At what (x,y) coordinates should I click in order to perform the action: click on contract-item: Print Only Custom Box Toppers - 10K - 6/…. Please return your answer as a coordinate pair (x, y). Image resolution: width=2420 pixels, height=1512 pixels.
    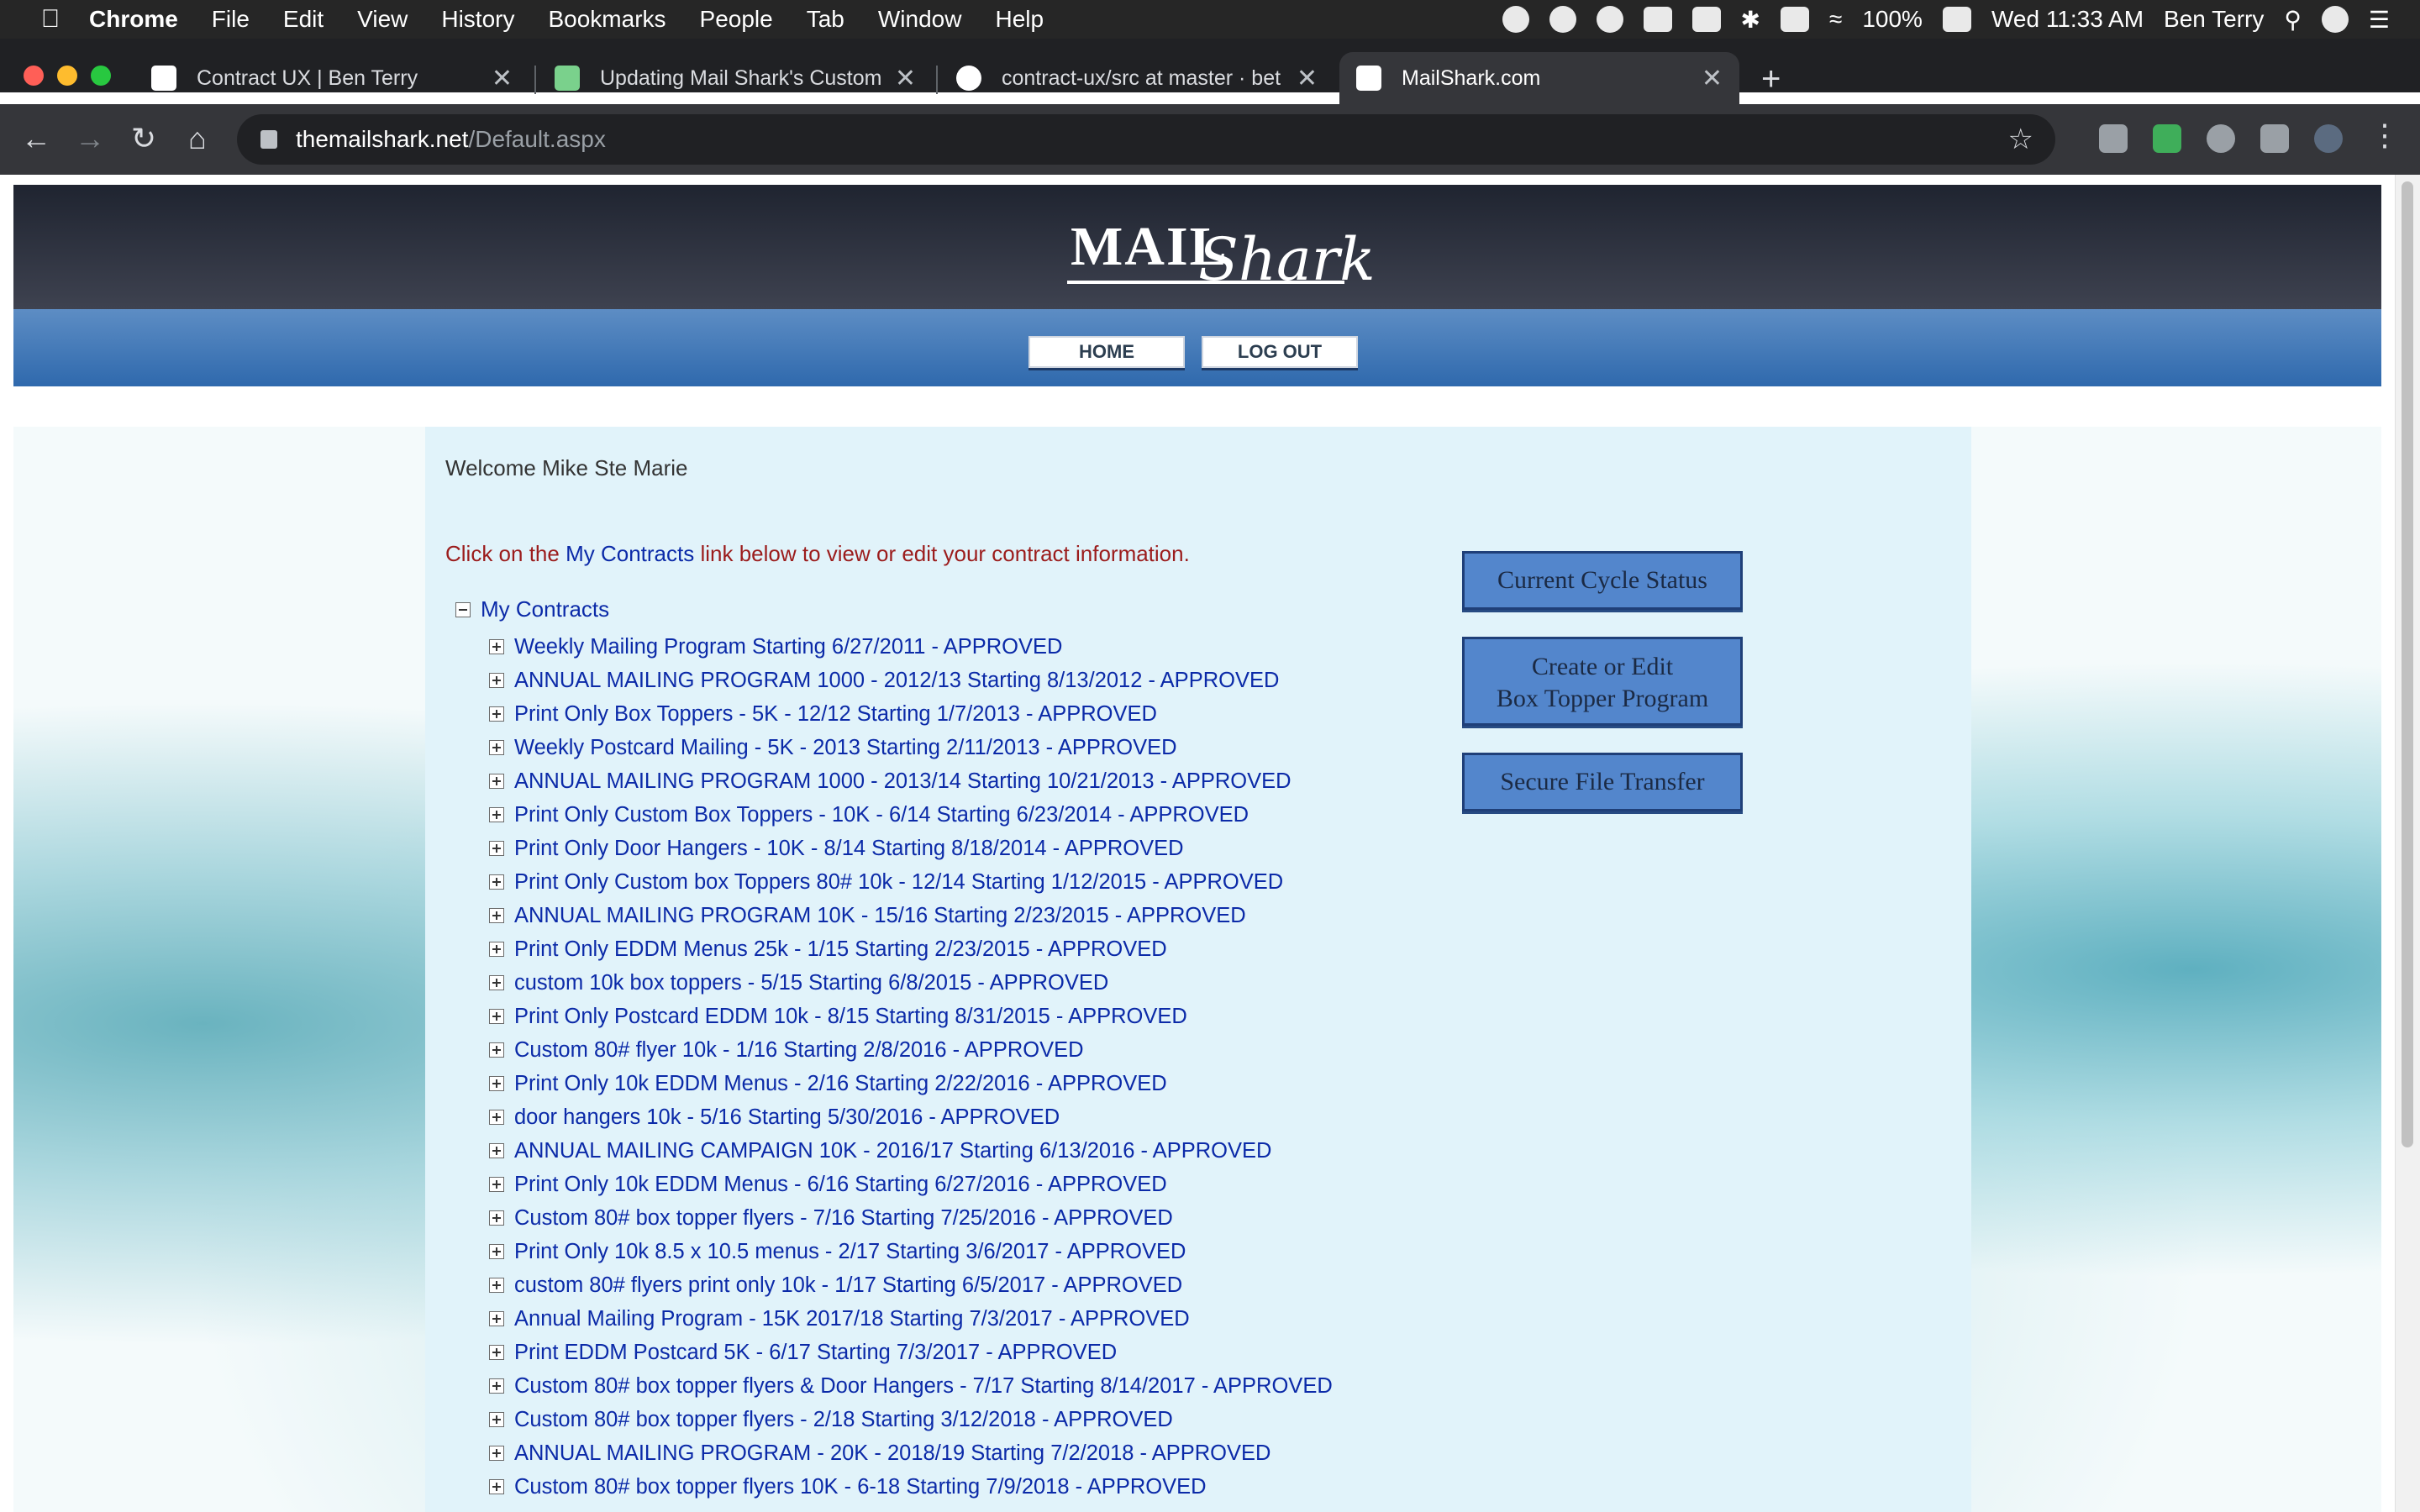
    Looking at the image, I should click on (911, 815).